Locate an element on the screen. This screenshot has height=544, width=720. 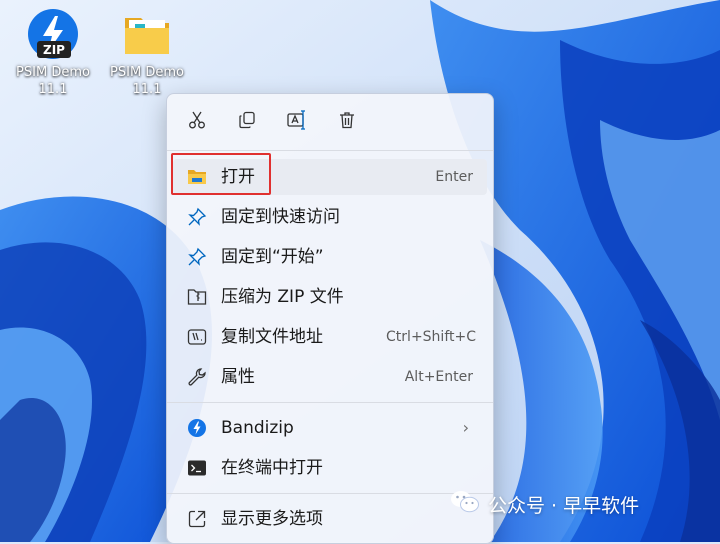
menu-item-label: Bandizip is located at coordinates (257, 428).